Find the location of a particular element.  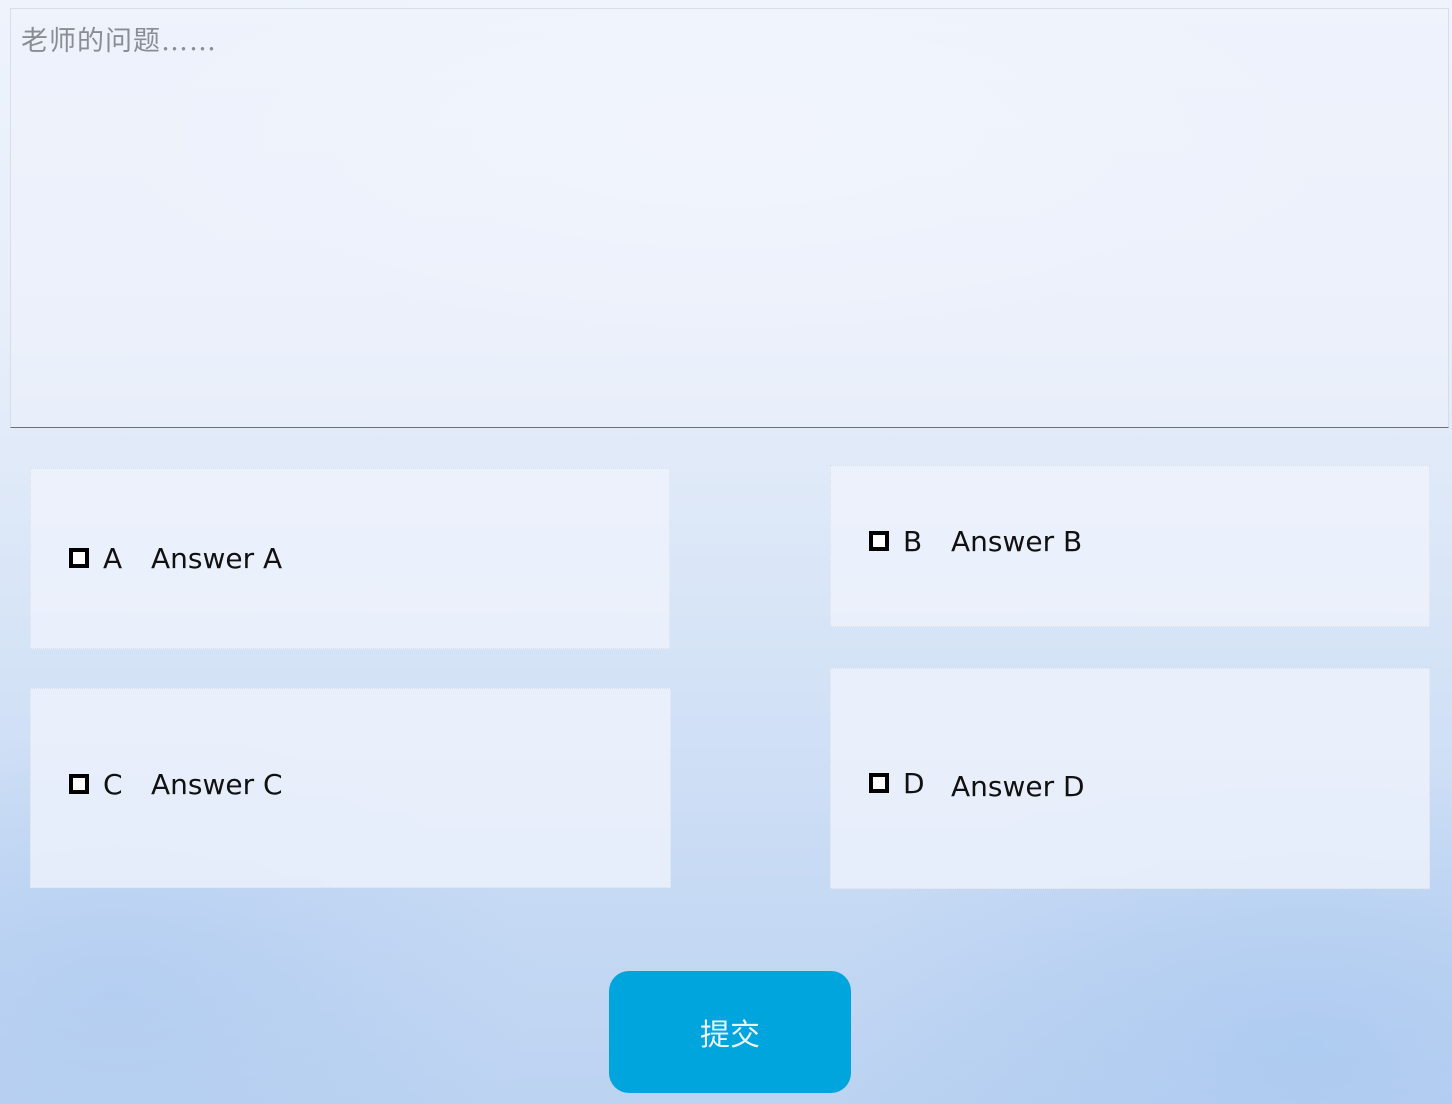

option-a-letter: A is located at coordinates (113, 558).